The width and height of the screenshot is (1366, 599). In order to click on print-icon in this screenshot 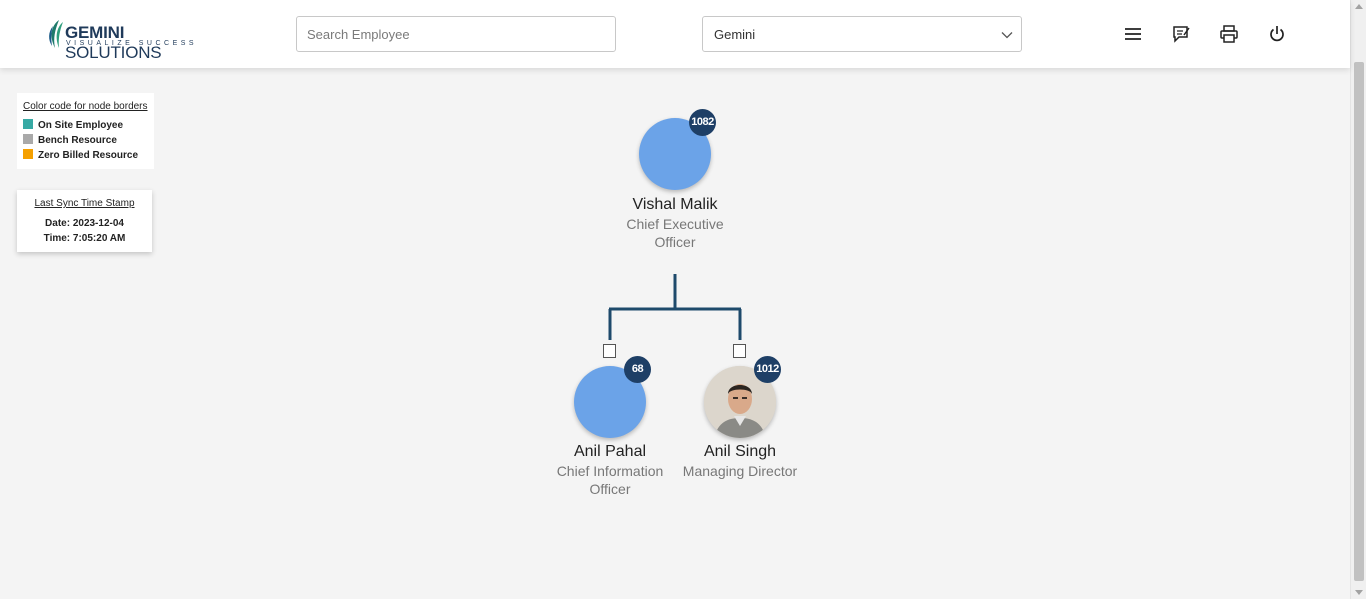, I will do `click(1229, 34)`.